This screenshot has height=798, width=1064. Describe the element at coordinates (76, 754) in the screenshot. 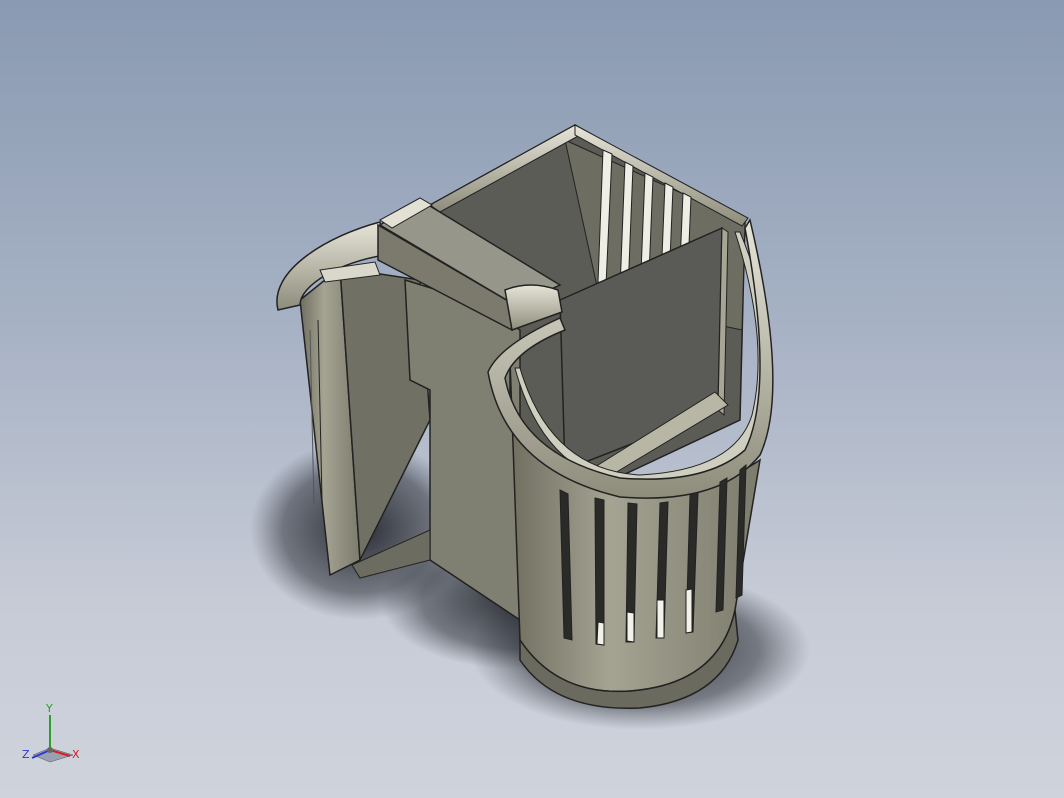

I see `x-axis-label: X` at that location.